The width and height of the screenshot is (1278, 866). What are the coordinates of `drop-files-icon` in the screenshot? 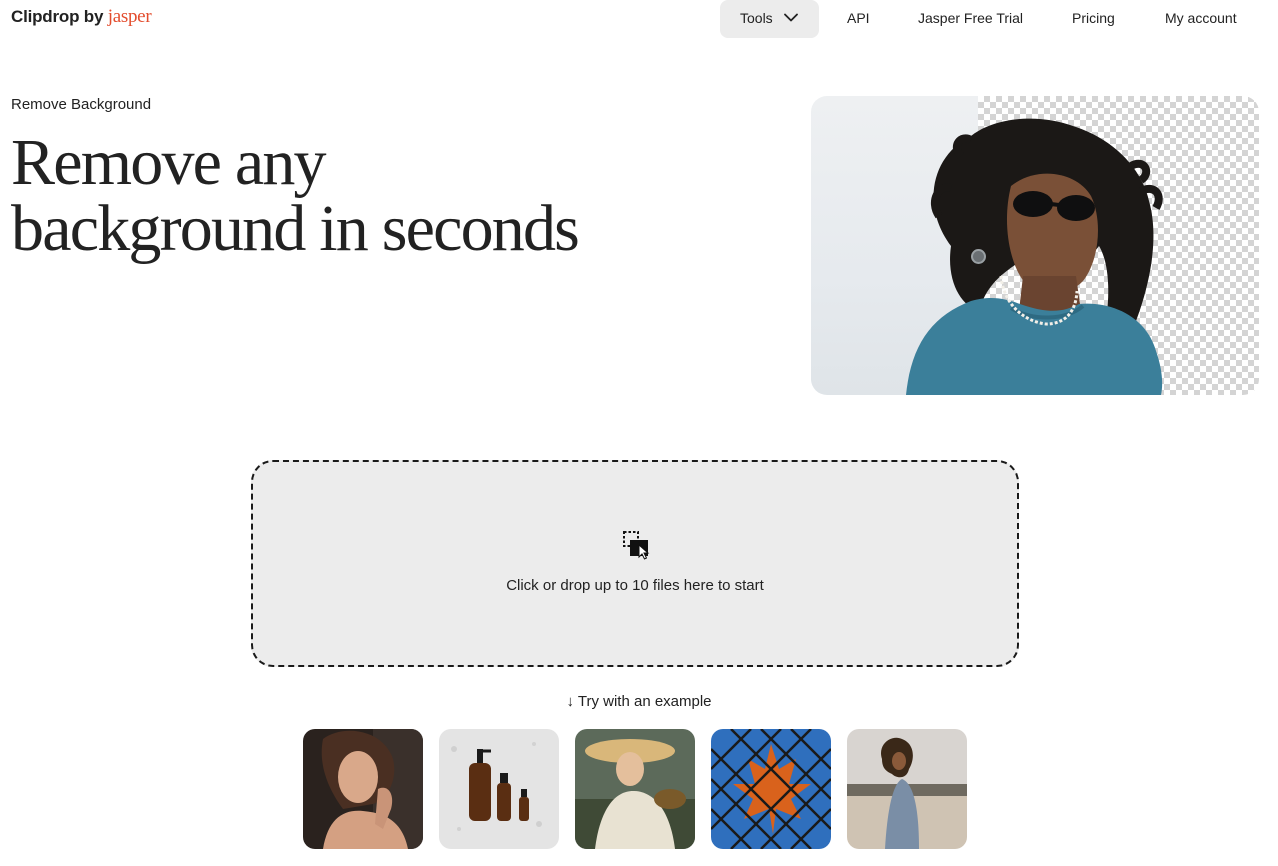 It's located at (636, 545).